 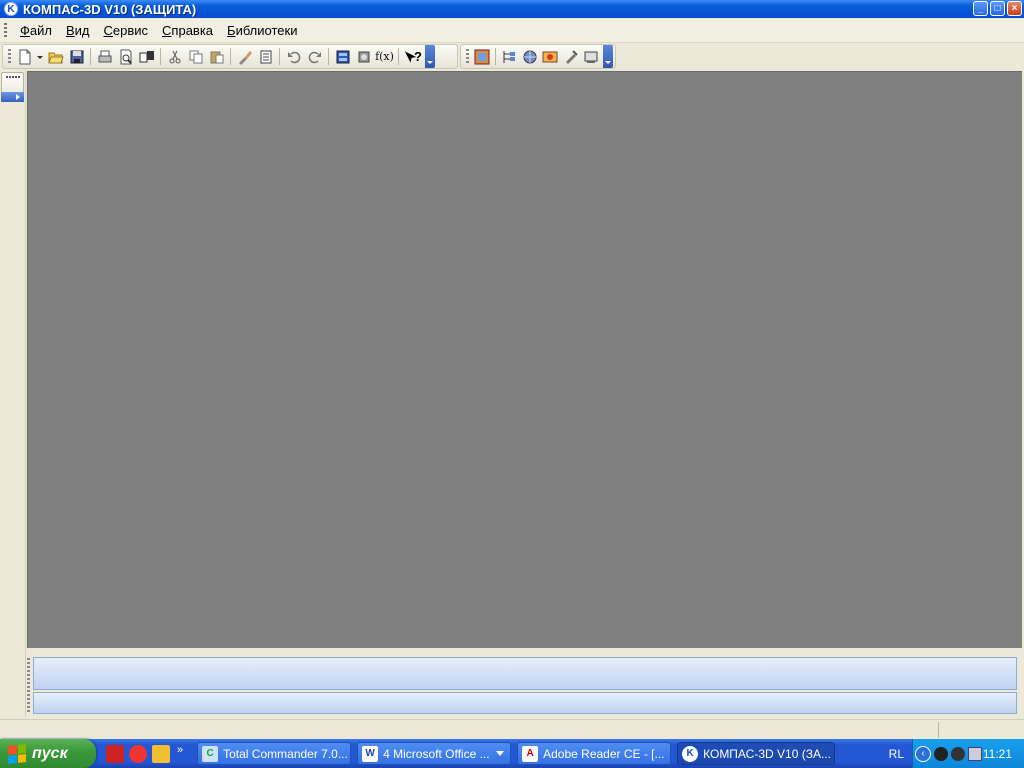 What do you see at coordinates (525, 703) in the screenshot?
I see `hint-panel` at bounding box center [525, 703].